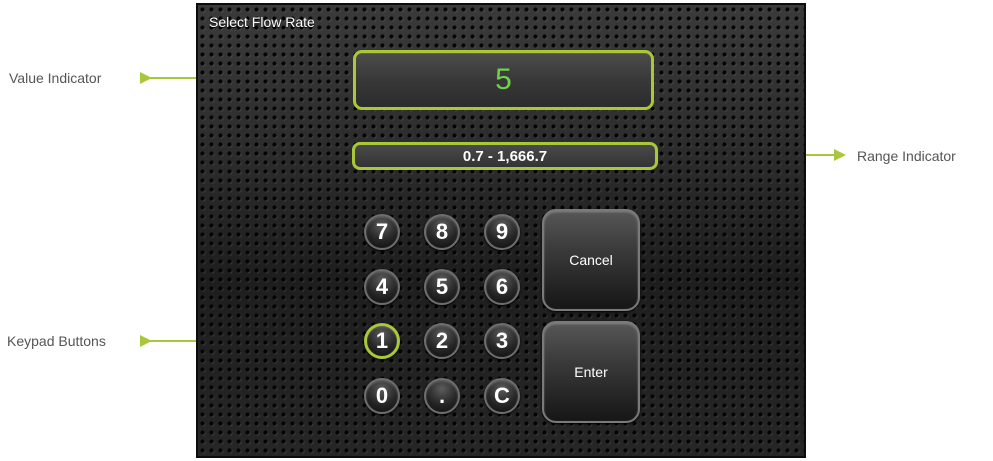 The image size is (993, 461). I want to click on range-indicator: 0.7 - 1,666.7, so click(505, 156).